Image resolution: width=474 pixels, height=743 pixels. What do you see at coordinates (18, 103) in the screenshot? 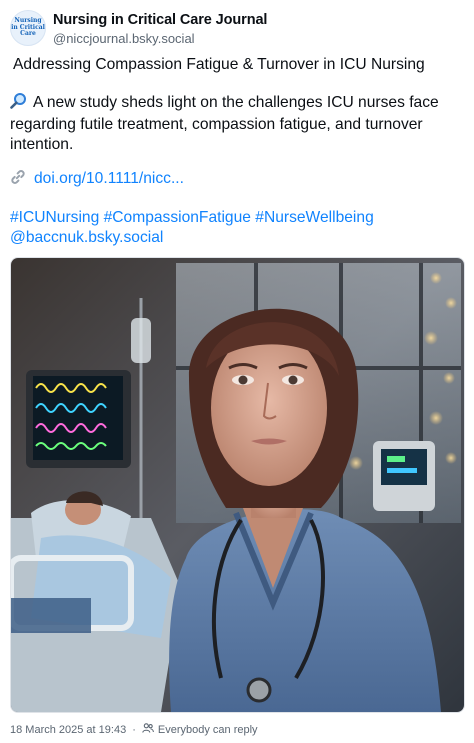
I see `magnifying-glass-icon` at bounding box center [18, 103].